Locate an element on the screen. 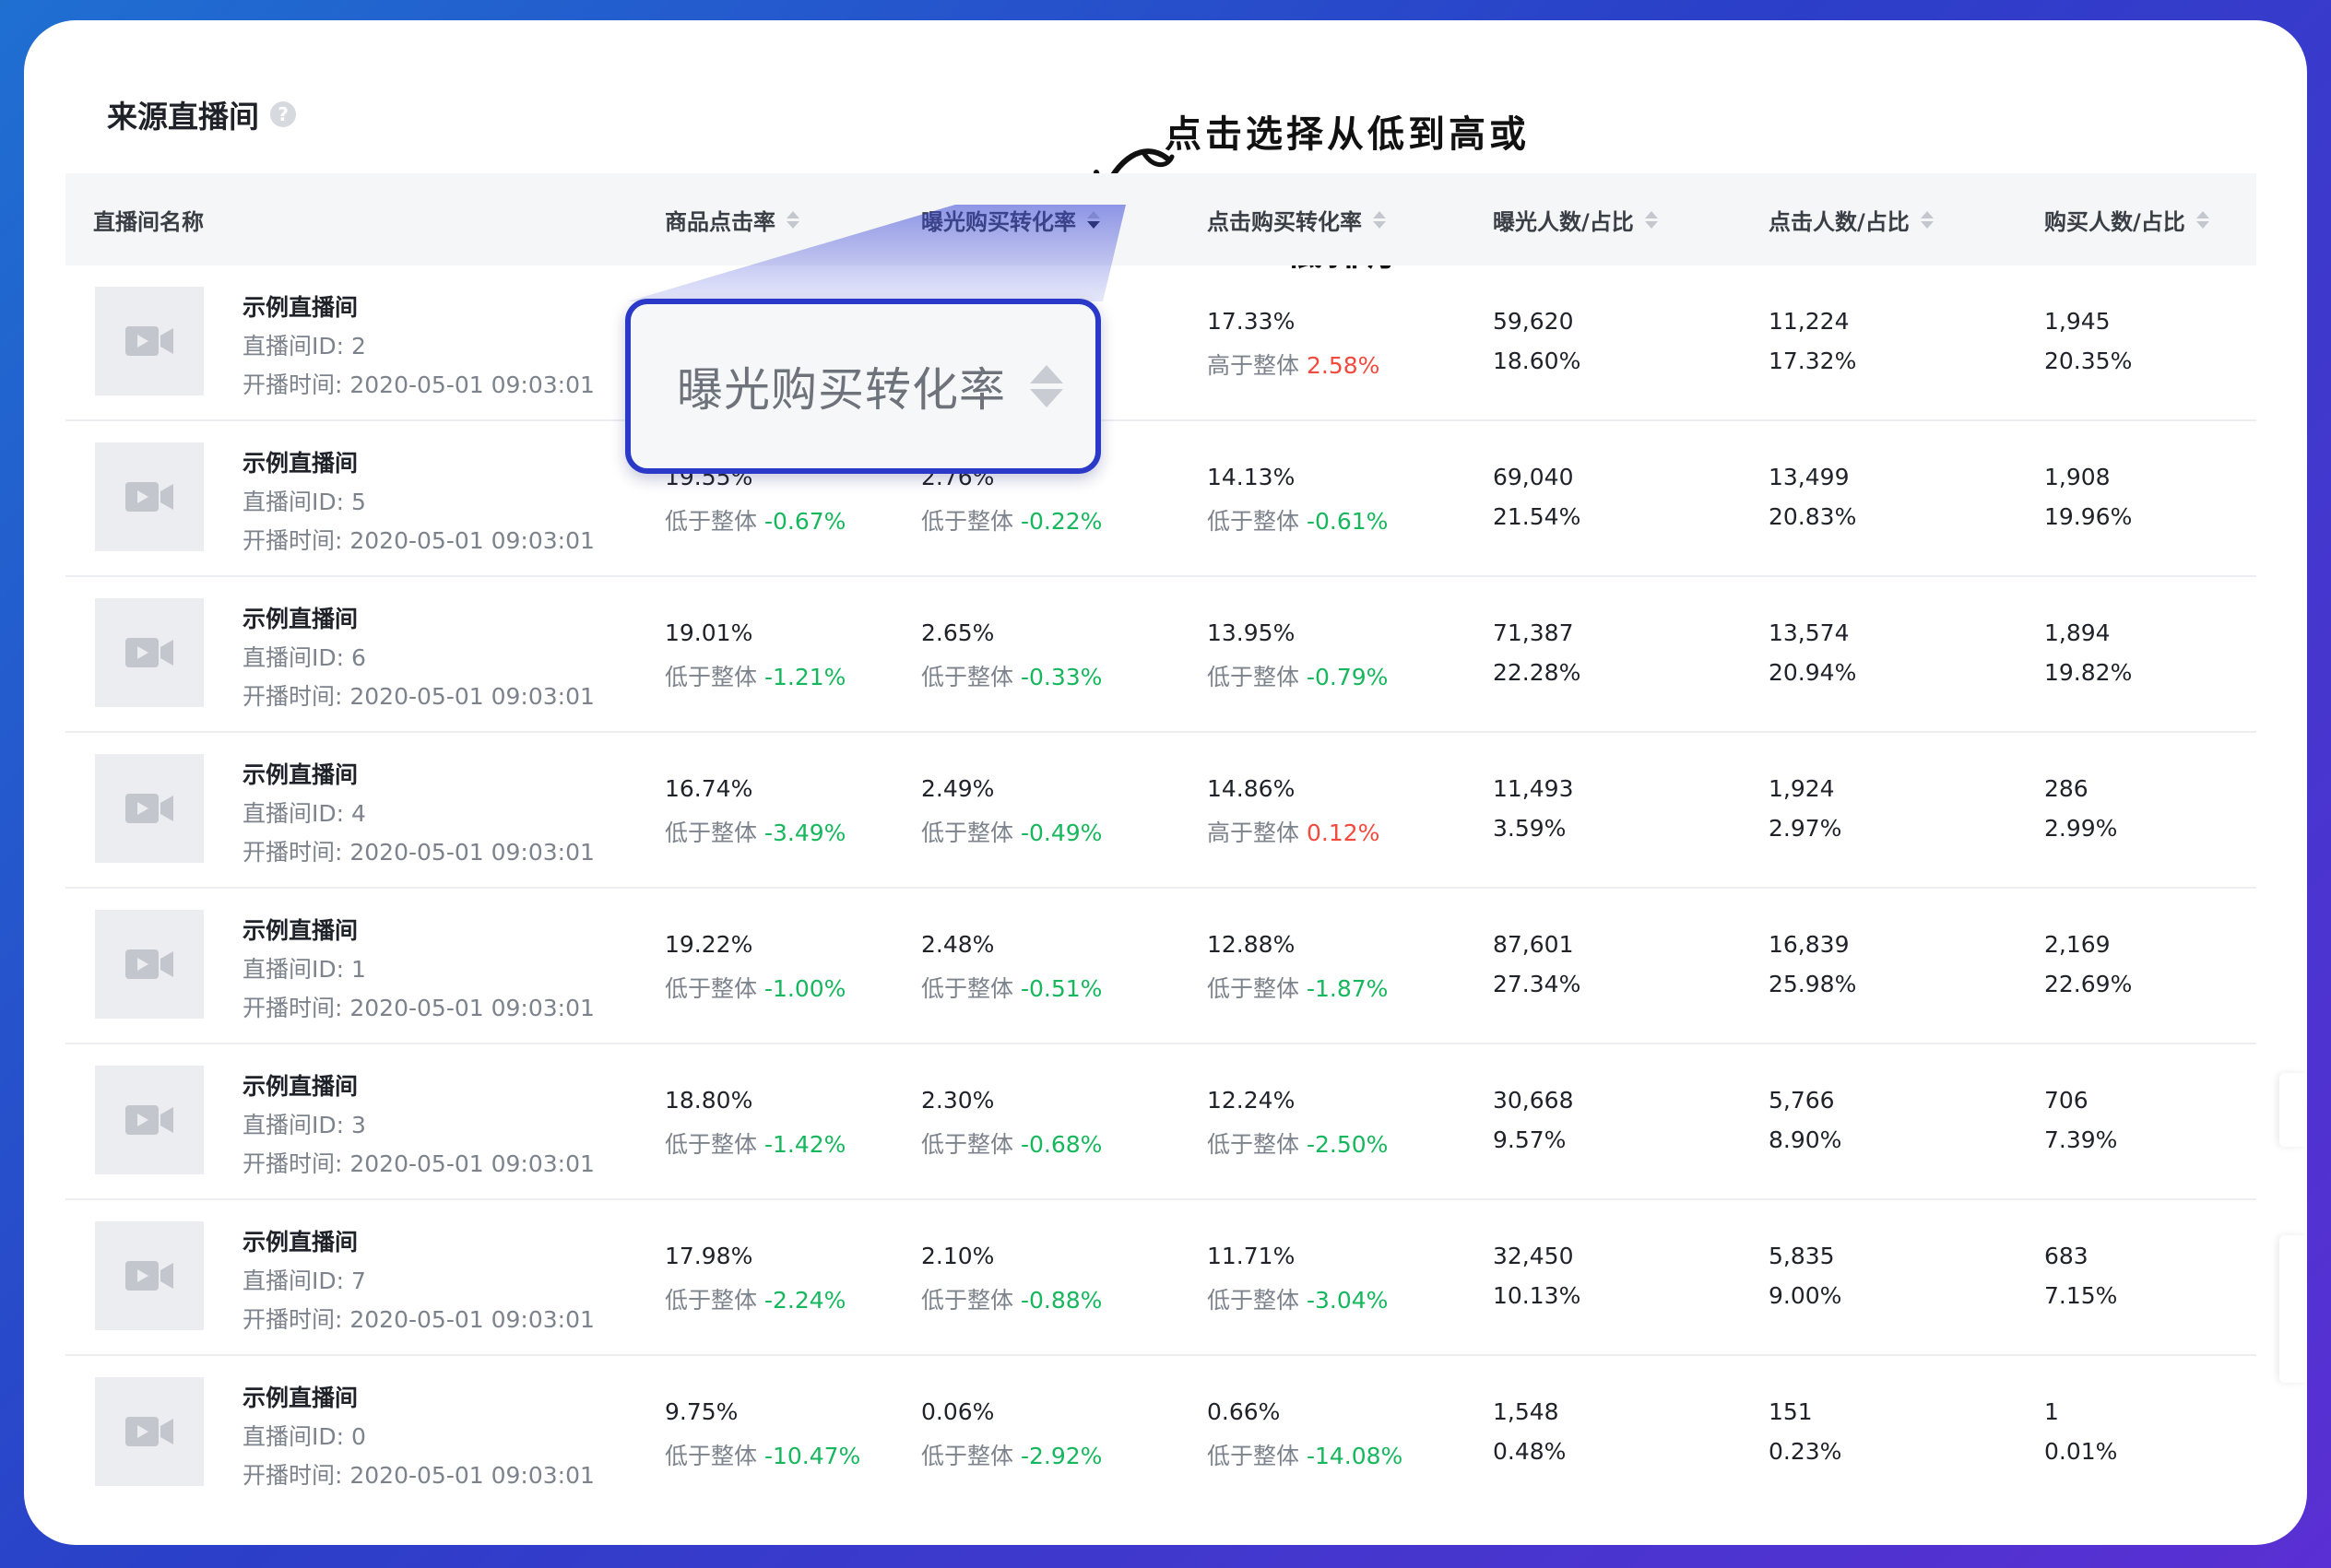 The width and height of the screenshot is (2331, 1568). rate-compare: 低于整体 -1.42% is located at coordinates (755, 1143).